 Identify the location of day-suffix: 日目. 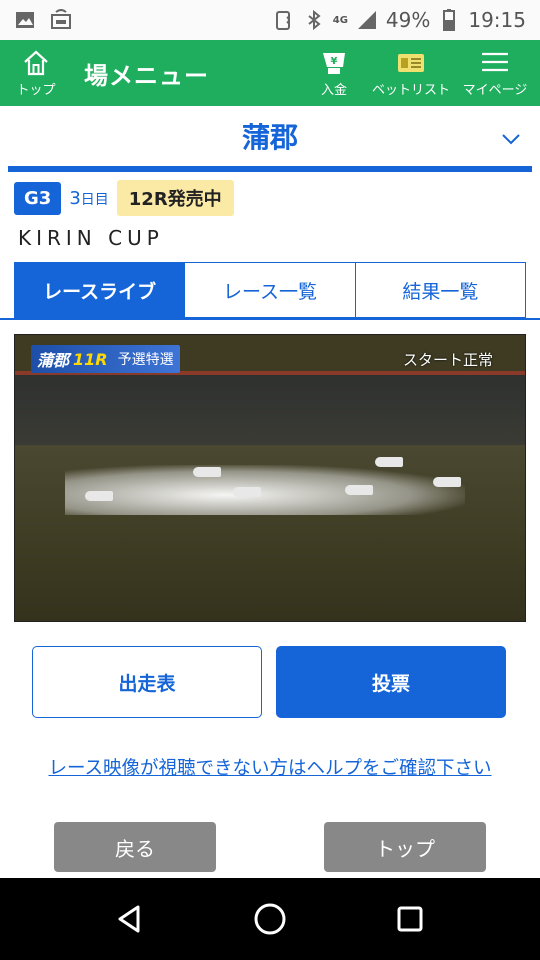
(94, 199).